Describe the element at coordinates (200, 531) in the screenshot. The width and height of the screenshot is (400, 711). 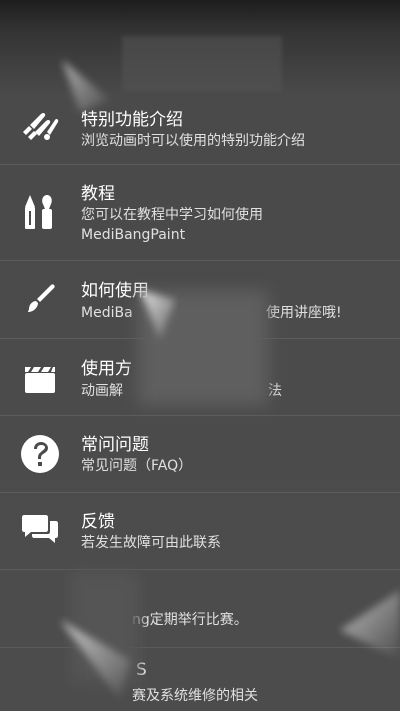
I see `menu-item-feedback: 反馈 若发生故障可由此联系` at that location.